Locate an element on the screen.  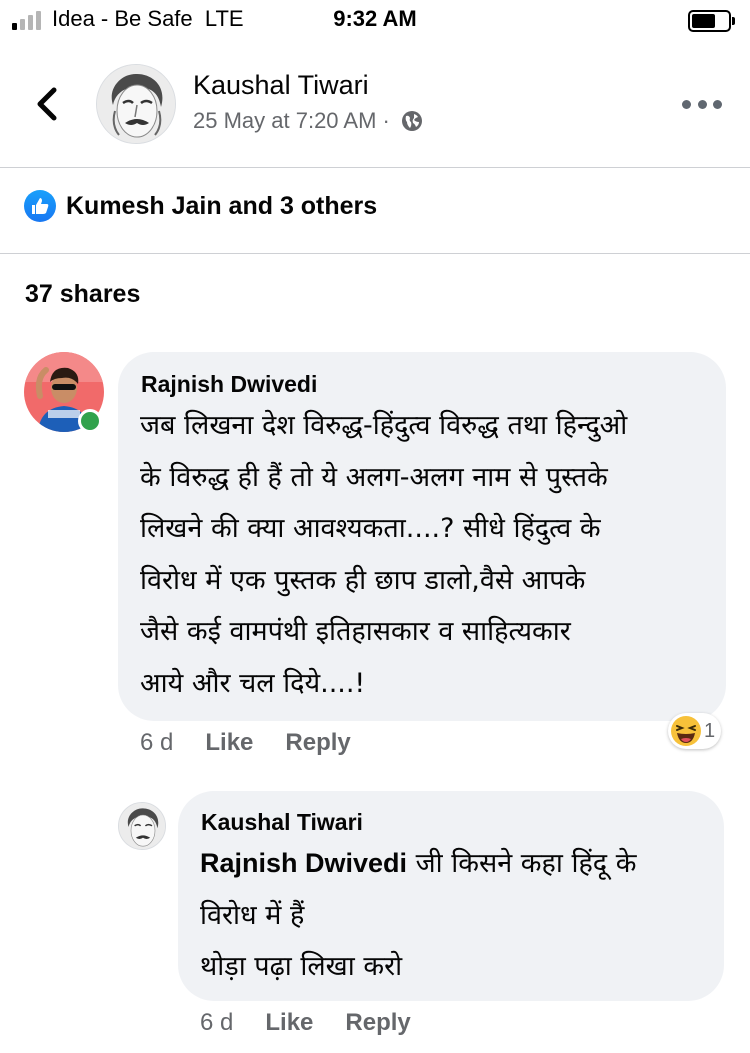
status-time: 9:32 AM is located at coordinates (375, 18).